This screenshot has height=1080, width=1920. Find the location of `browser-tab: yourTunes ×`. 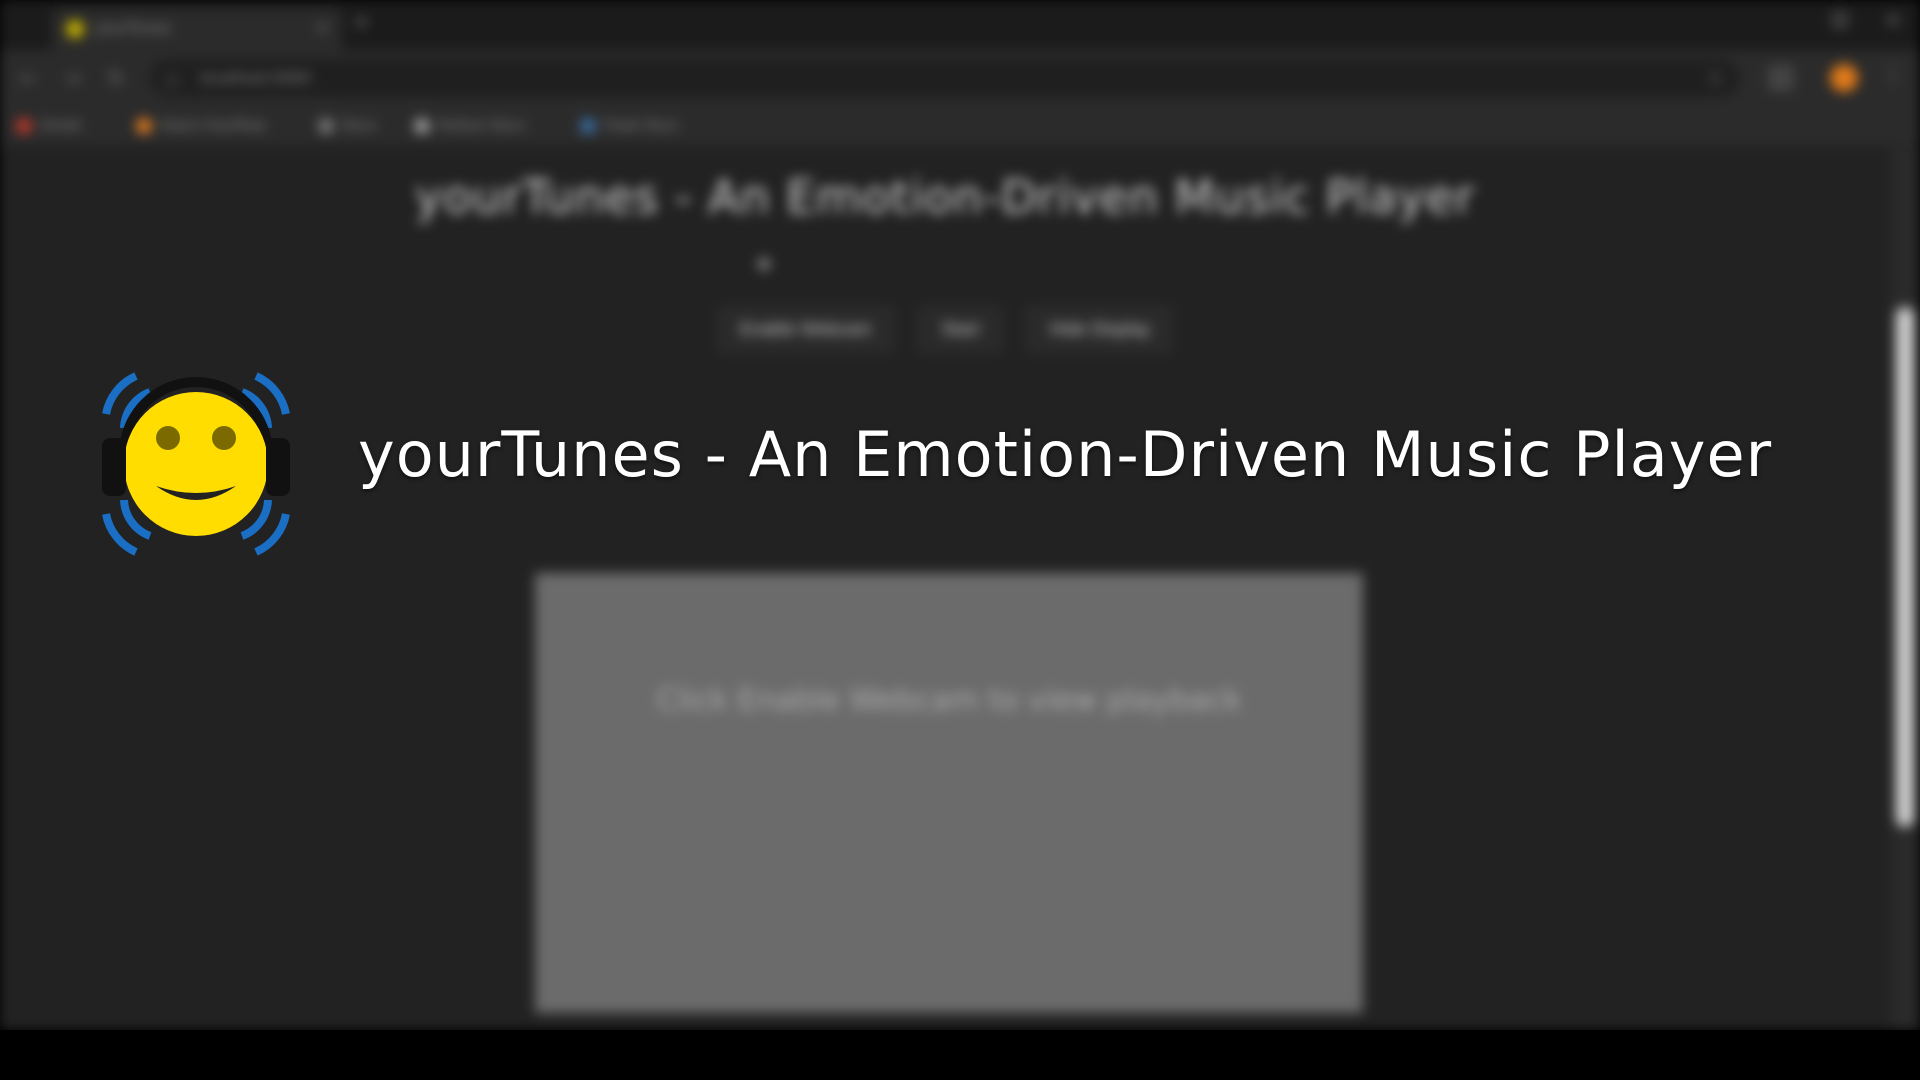

browser-tab: yourTunes × is located at coordinates (197, 29).